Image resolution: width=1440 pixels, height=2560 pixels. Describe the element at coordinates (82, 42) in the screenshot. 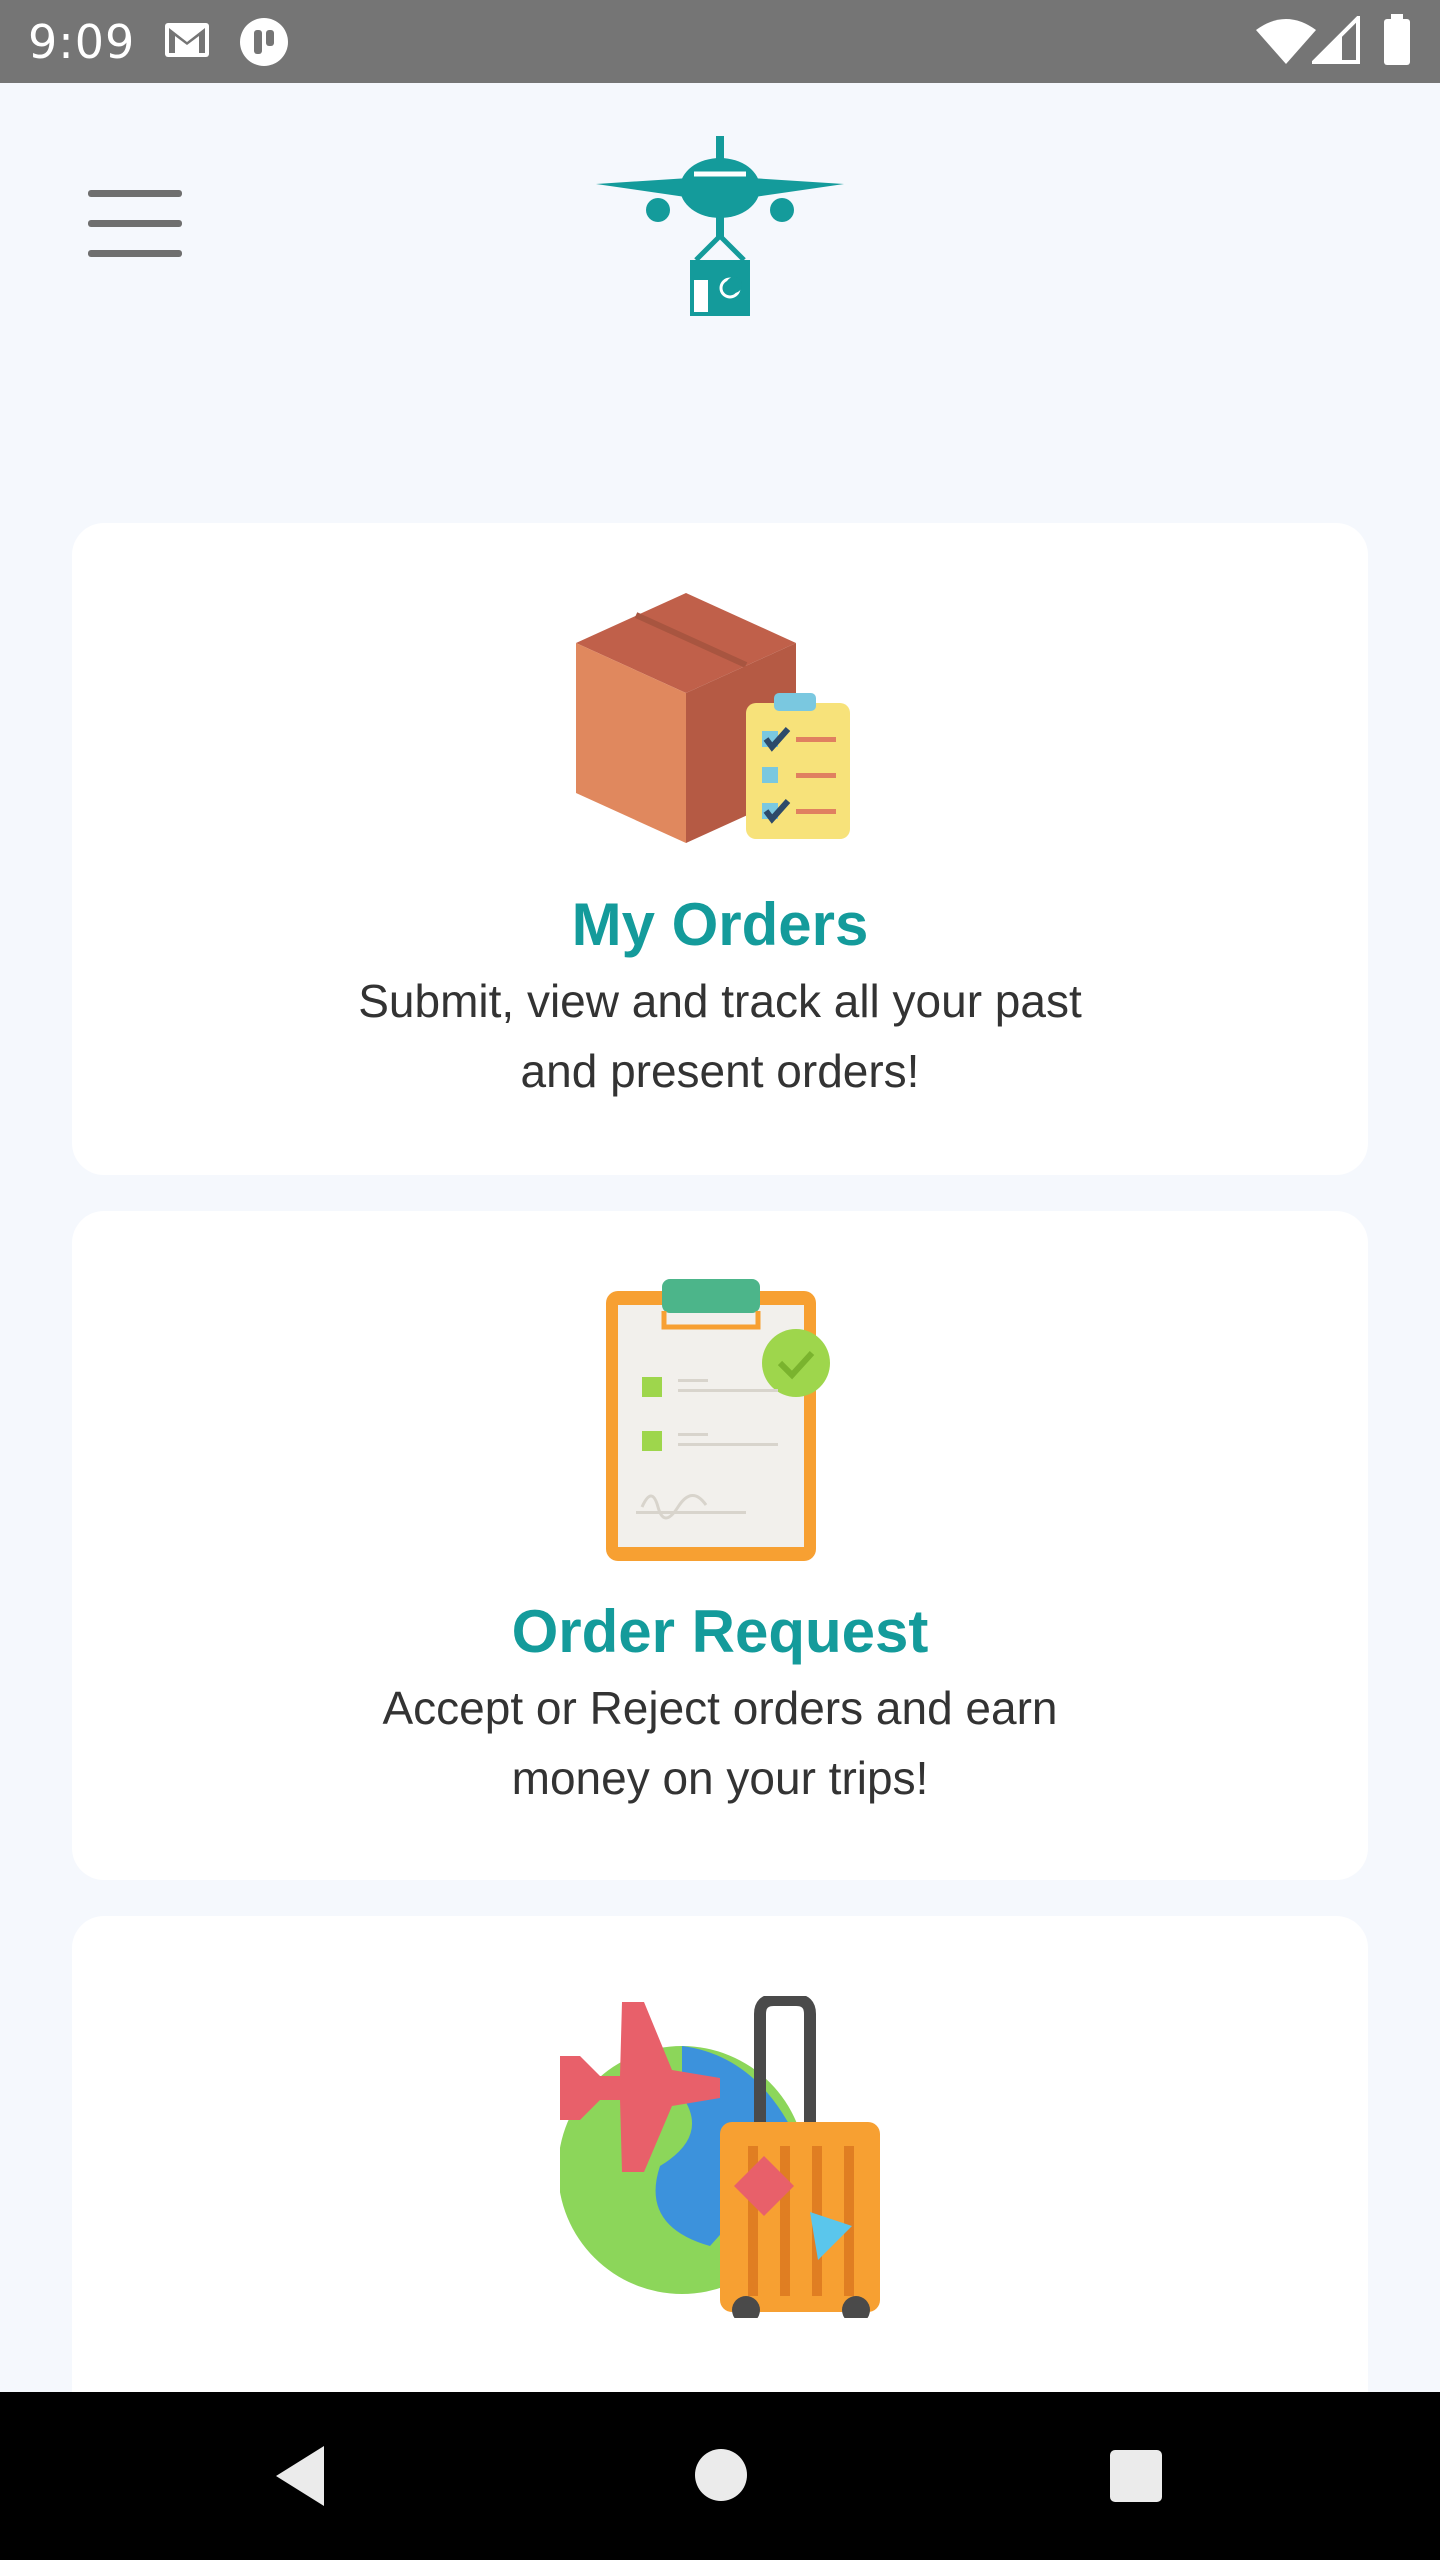

I see `status-time: 9:09` at that location.